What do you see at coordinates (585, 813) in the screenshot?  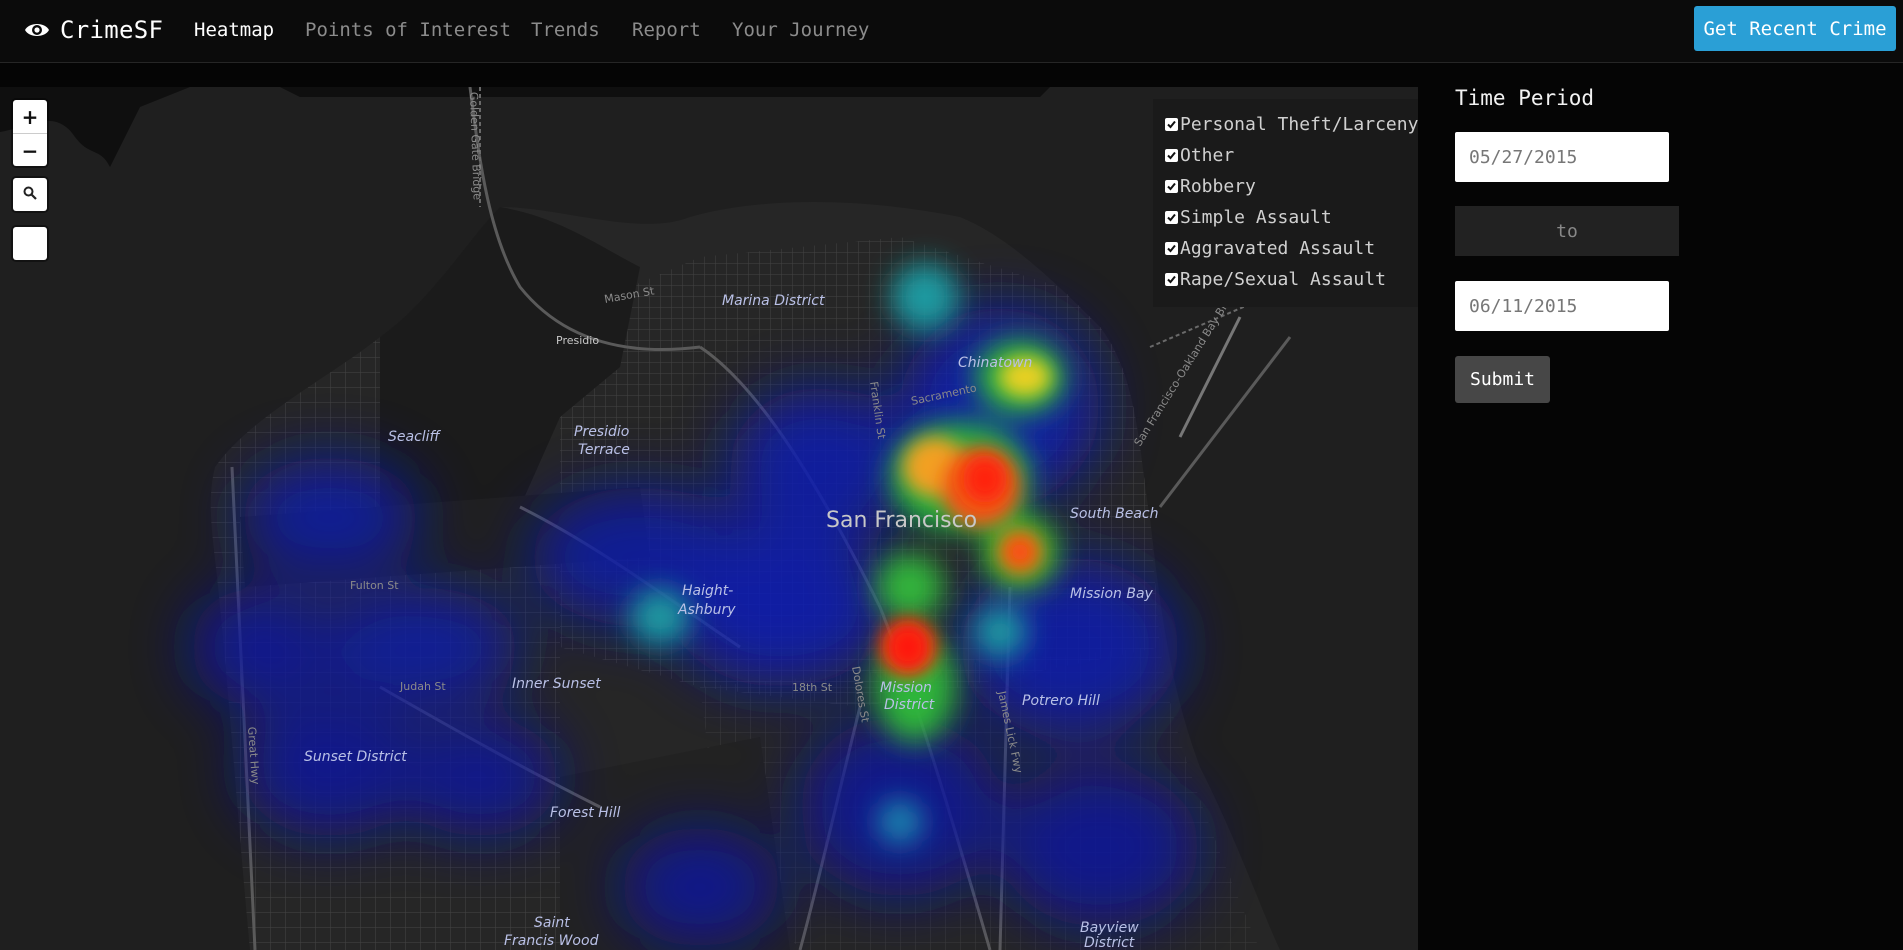 I see `label-forest-hill: Forest Hill` at bounding box center [585, 813].